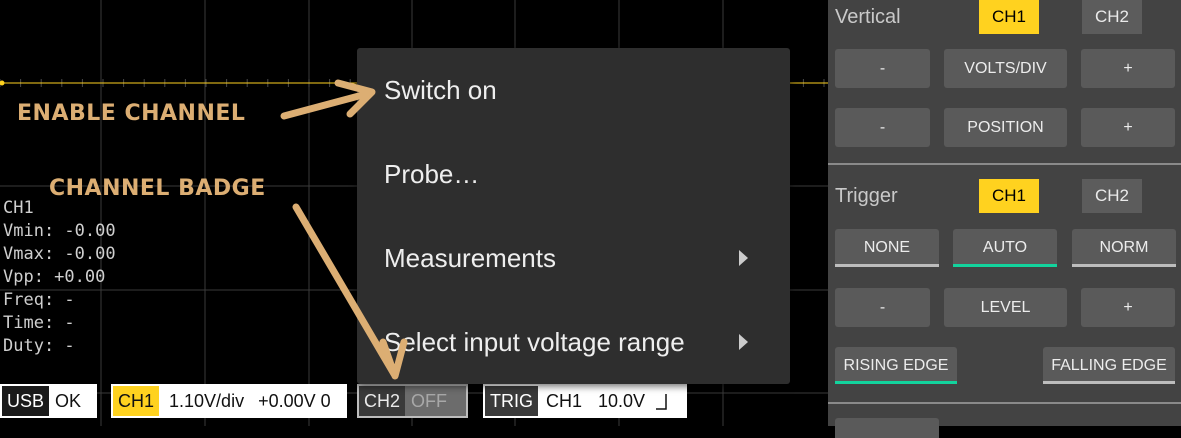 This screenshot has height=438, width=1181. I want to click on volts-div-label-button: VOLTS/DIV, so click(1005, 68).